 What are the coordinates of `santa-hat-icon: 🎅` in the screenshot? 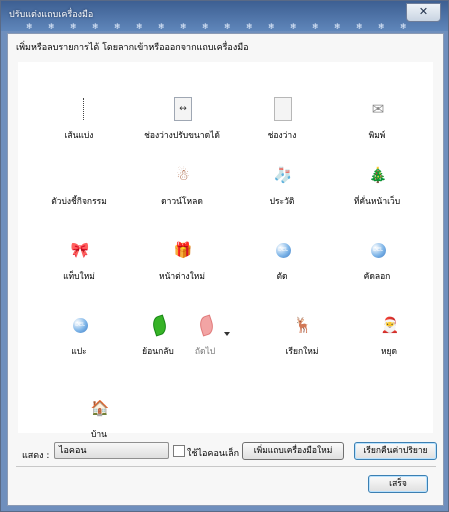 It's located at (390, 325).